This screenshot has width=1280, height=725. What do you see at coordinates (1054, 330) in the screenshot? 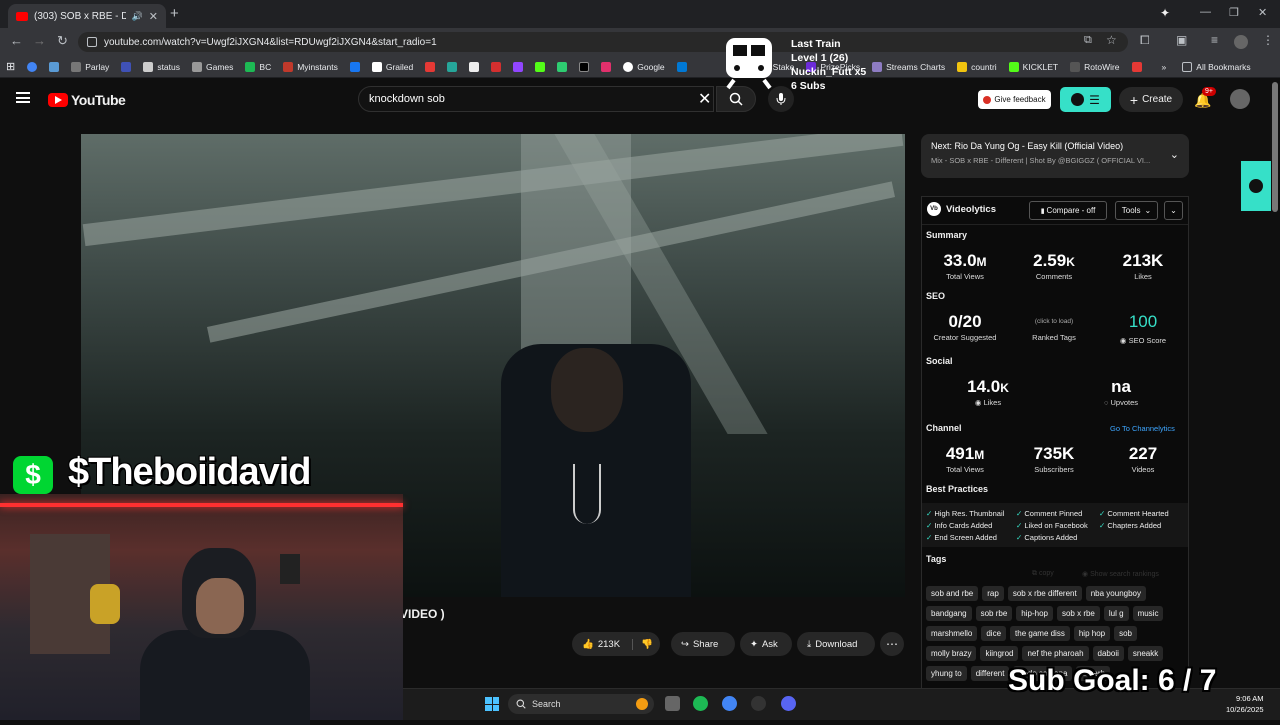
I see `seo-ranked-tags: (click to load) Ranked Tags` at bounding box center [1054, 330].